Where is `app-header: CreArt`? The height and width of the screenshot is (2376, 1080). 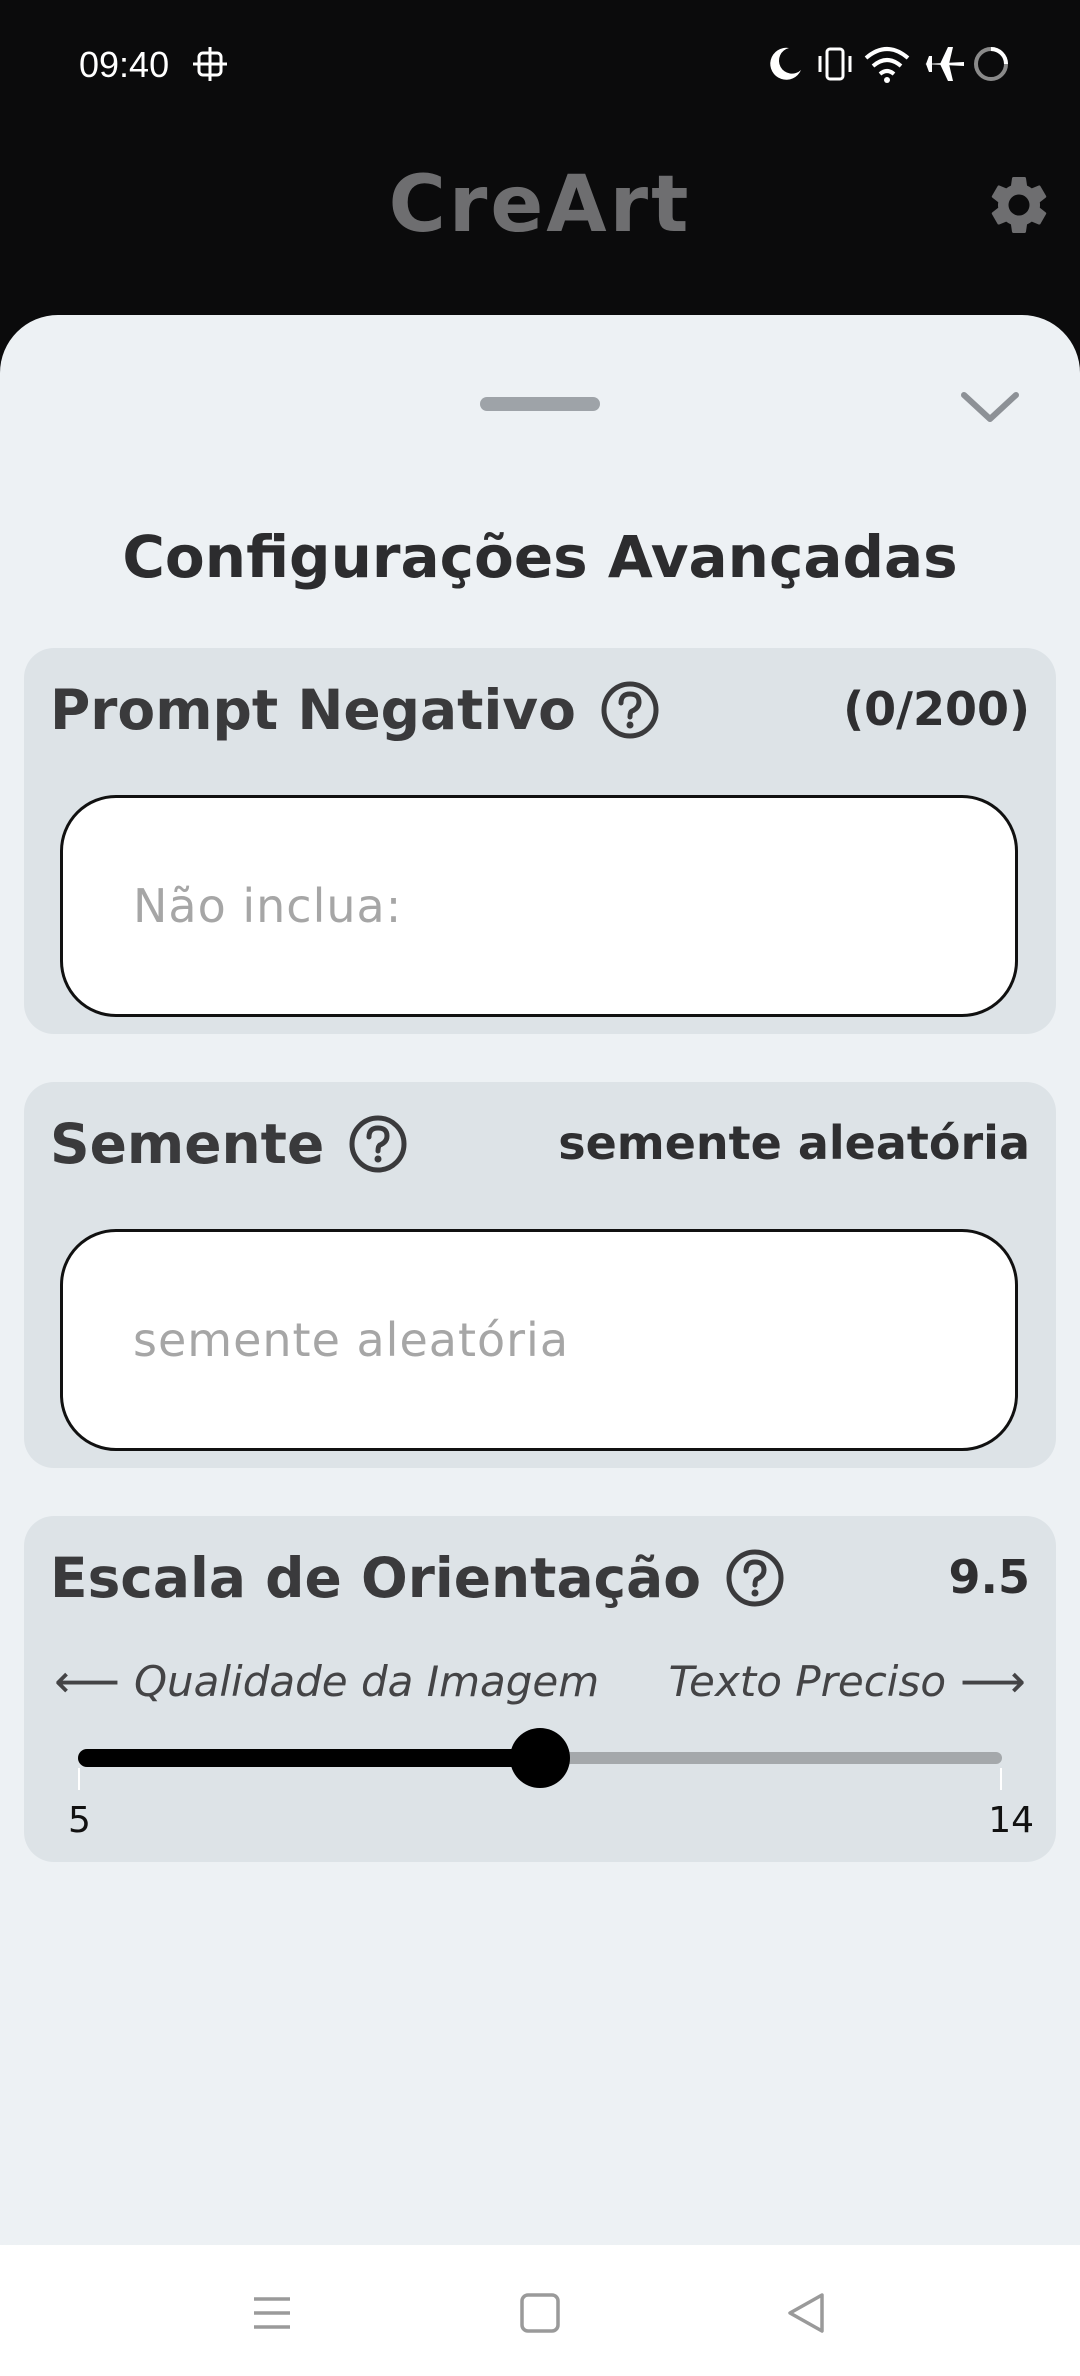
app-header: CreArt is located at coordinates (540, 222).